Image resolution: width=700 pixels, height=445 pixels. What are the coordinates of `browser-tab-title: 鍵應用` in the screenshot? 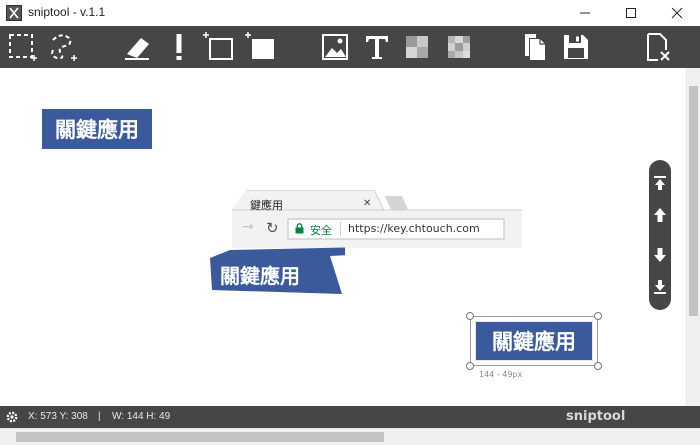 It's located at (266, 205).